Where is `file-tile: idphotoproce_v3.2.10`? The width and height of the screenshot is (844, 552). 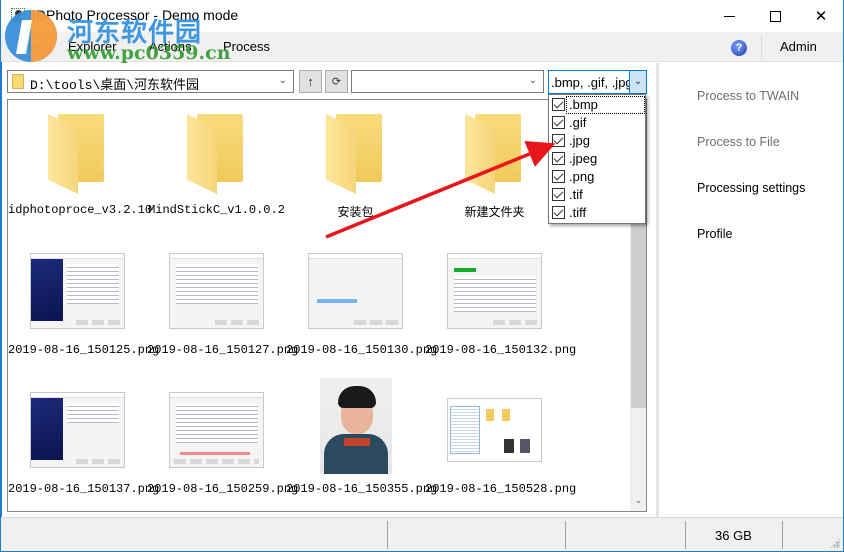
file-tile: idphotoproce_v3.2.10 is located at coordinates (80, 167).